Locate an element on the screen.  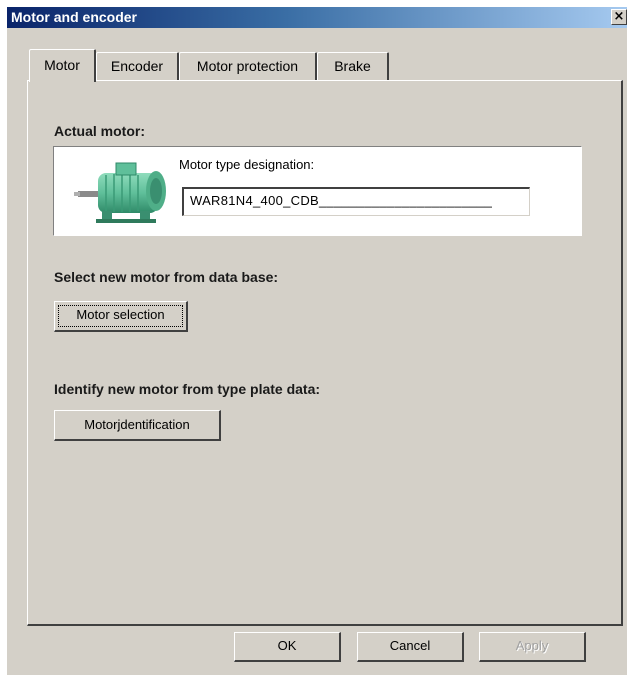
tab-motor-protection-label: Motor protection is located at coordinates (247, 66).